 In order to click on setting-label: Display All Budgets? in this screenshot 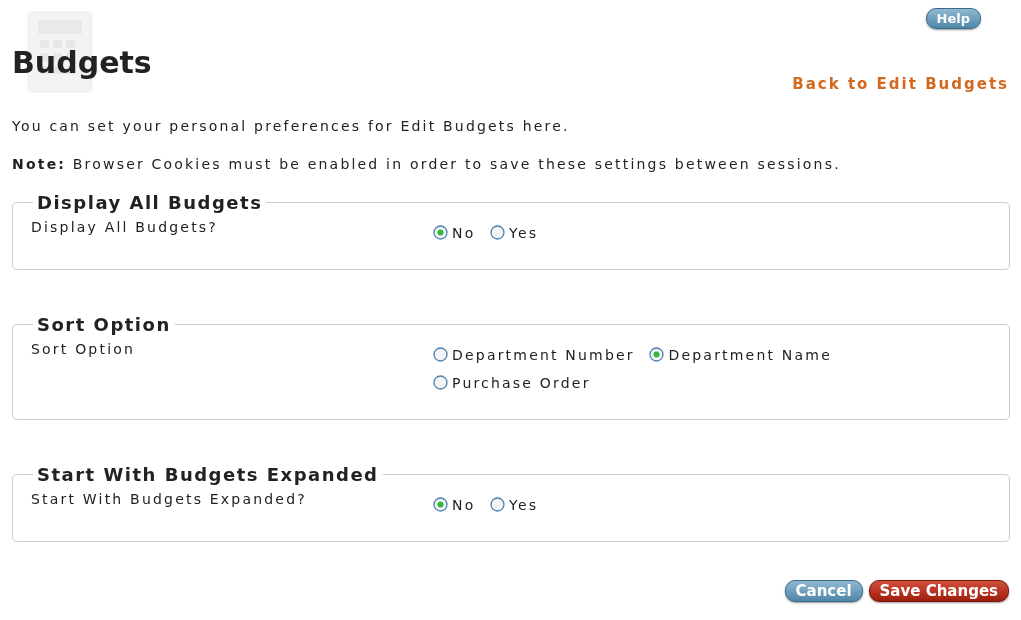, I will do `click(125, 228)`.